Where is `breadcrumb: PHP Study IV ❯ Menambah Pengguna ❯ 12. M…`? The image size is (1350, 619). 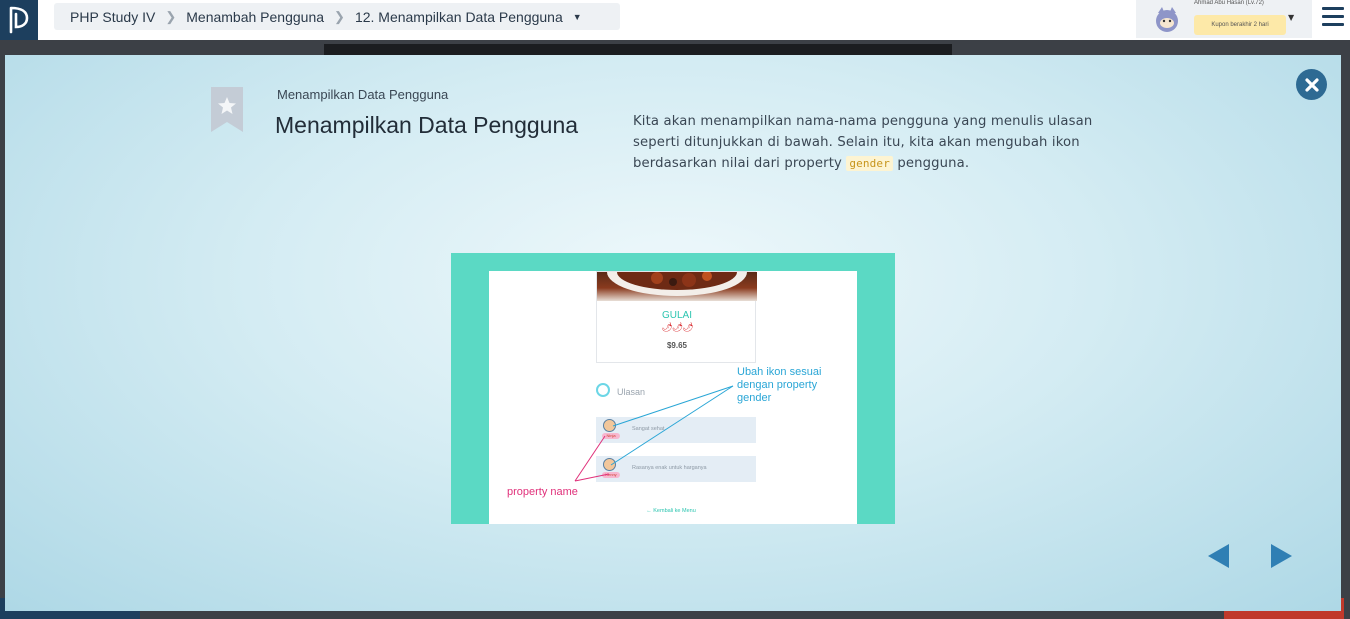 breadcrumb: PHP Study IV ❯ Menambah Pengguna ❯ 12. M… is located at coordinates (337, 16).